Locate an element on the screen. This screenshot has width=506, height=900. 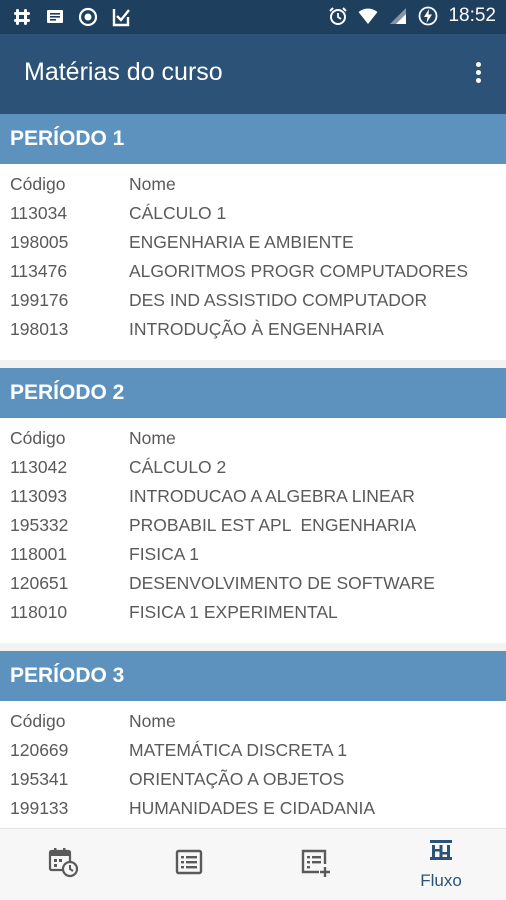
clock: 18:52 is located at coordinates (472, 15).